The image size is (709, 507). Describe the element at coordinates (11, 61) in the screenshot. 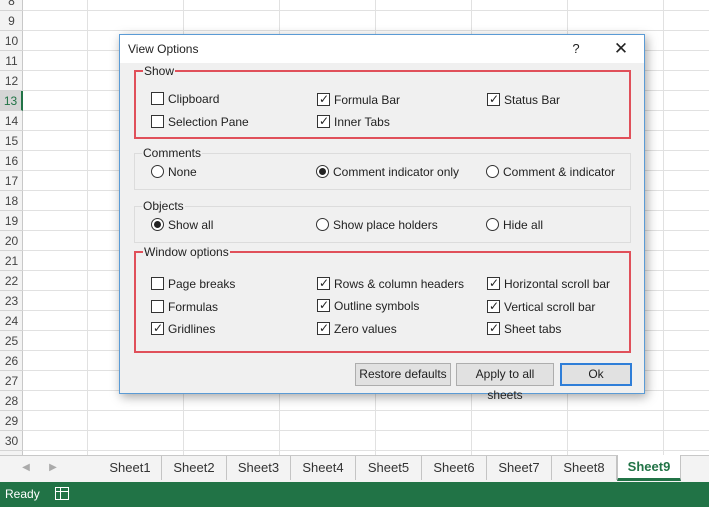

I see `row-header: 11` at that location.